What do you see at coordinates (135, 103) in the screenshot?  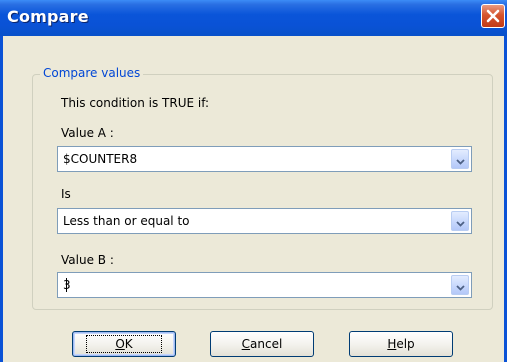 I see `condition-text: This condition is TRUE if:` at bounding box center [135, 103].